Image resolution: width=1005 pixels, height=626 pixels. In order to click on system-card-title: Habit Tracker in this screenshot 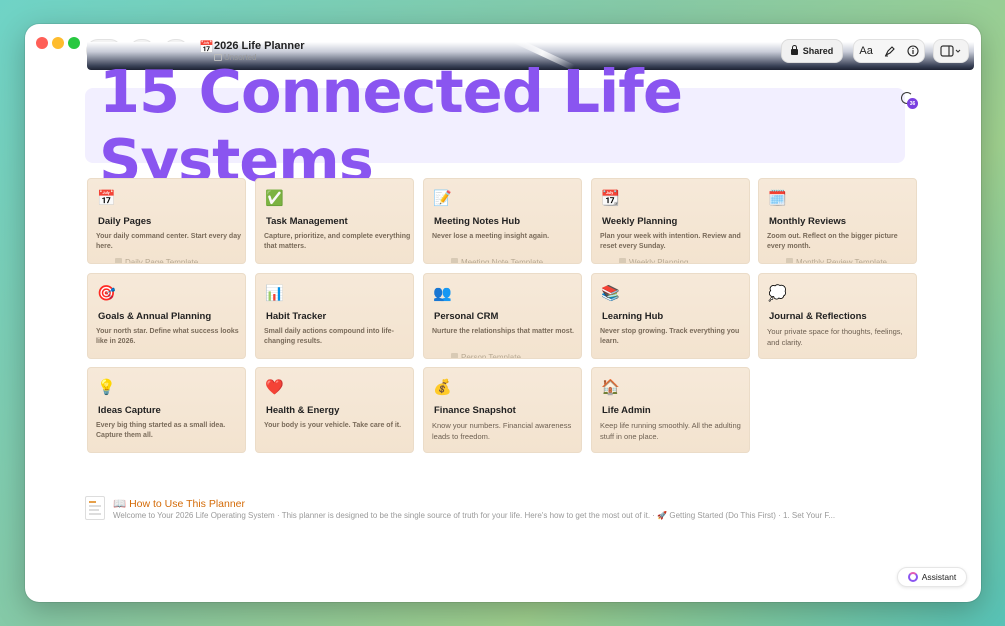, I will do `click(296, 316)`.